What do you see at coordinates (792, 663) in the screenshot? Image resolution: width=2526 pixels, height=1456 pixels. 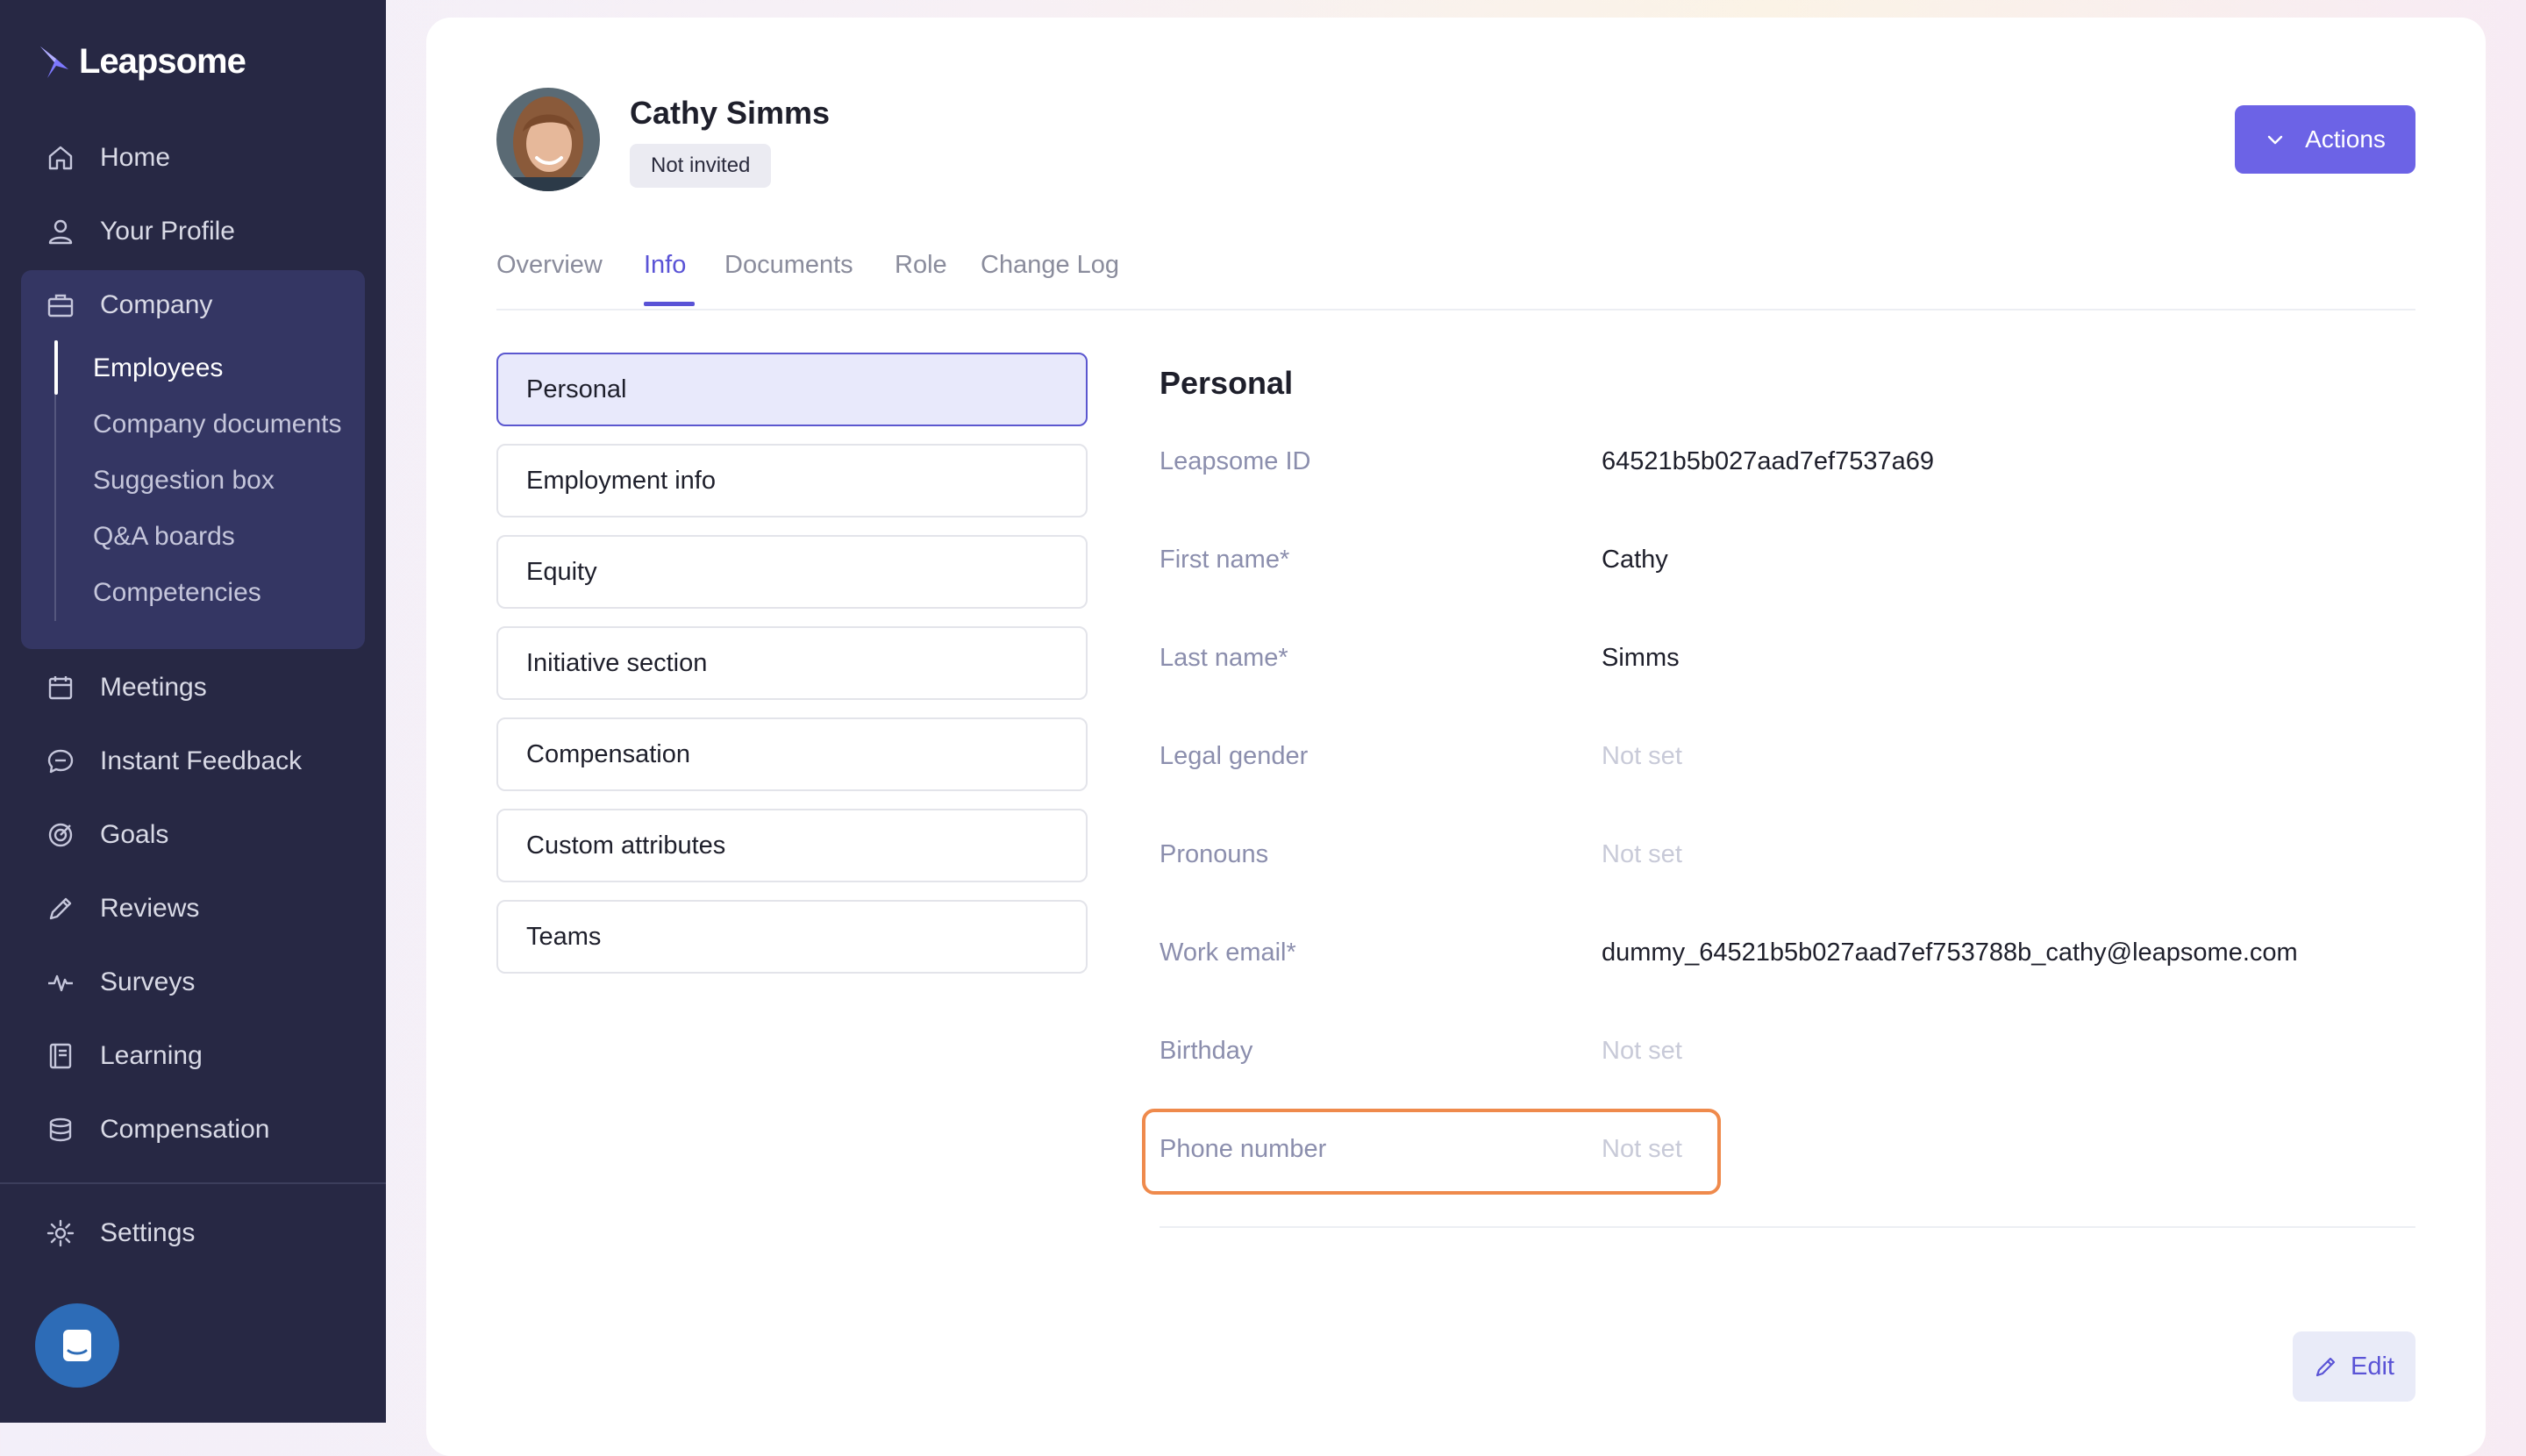 I see `section-initiative-section: Initiative section` at bounding box center [792, 663].